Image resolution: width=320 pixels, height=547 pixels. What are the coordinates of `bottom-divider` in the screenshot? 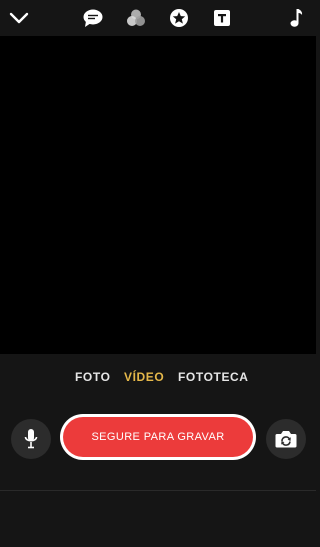 It's located at (158, 490).